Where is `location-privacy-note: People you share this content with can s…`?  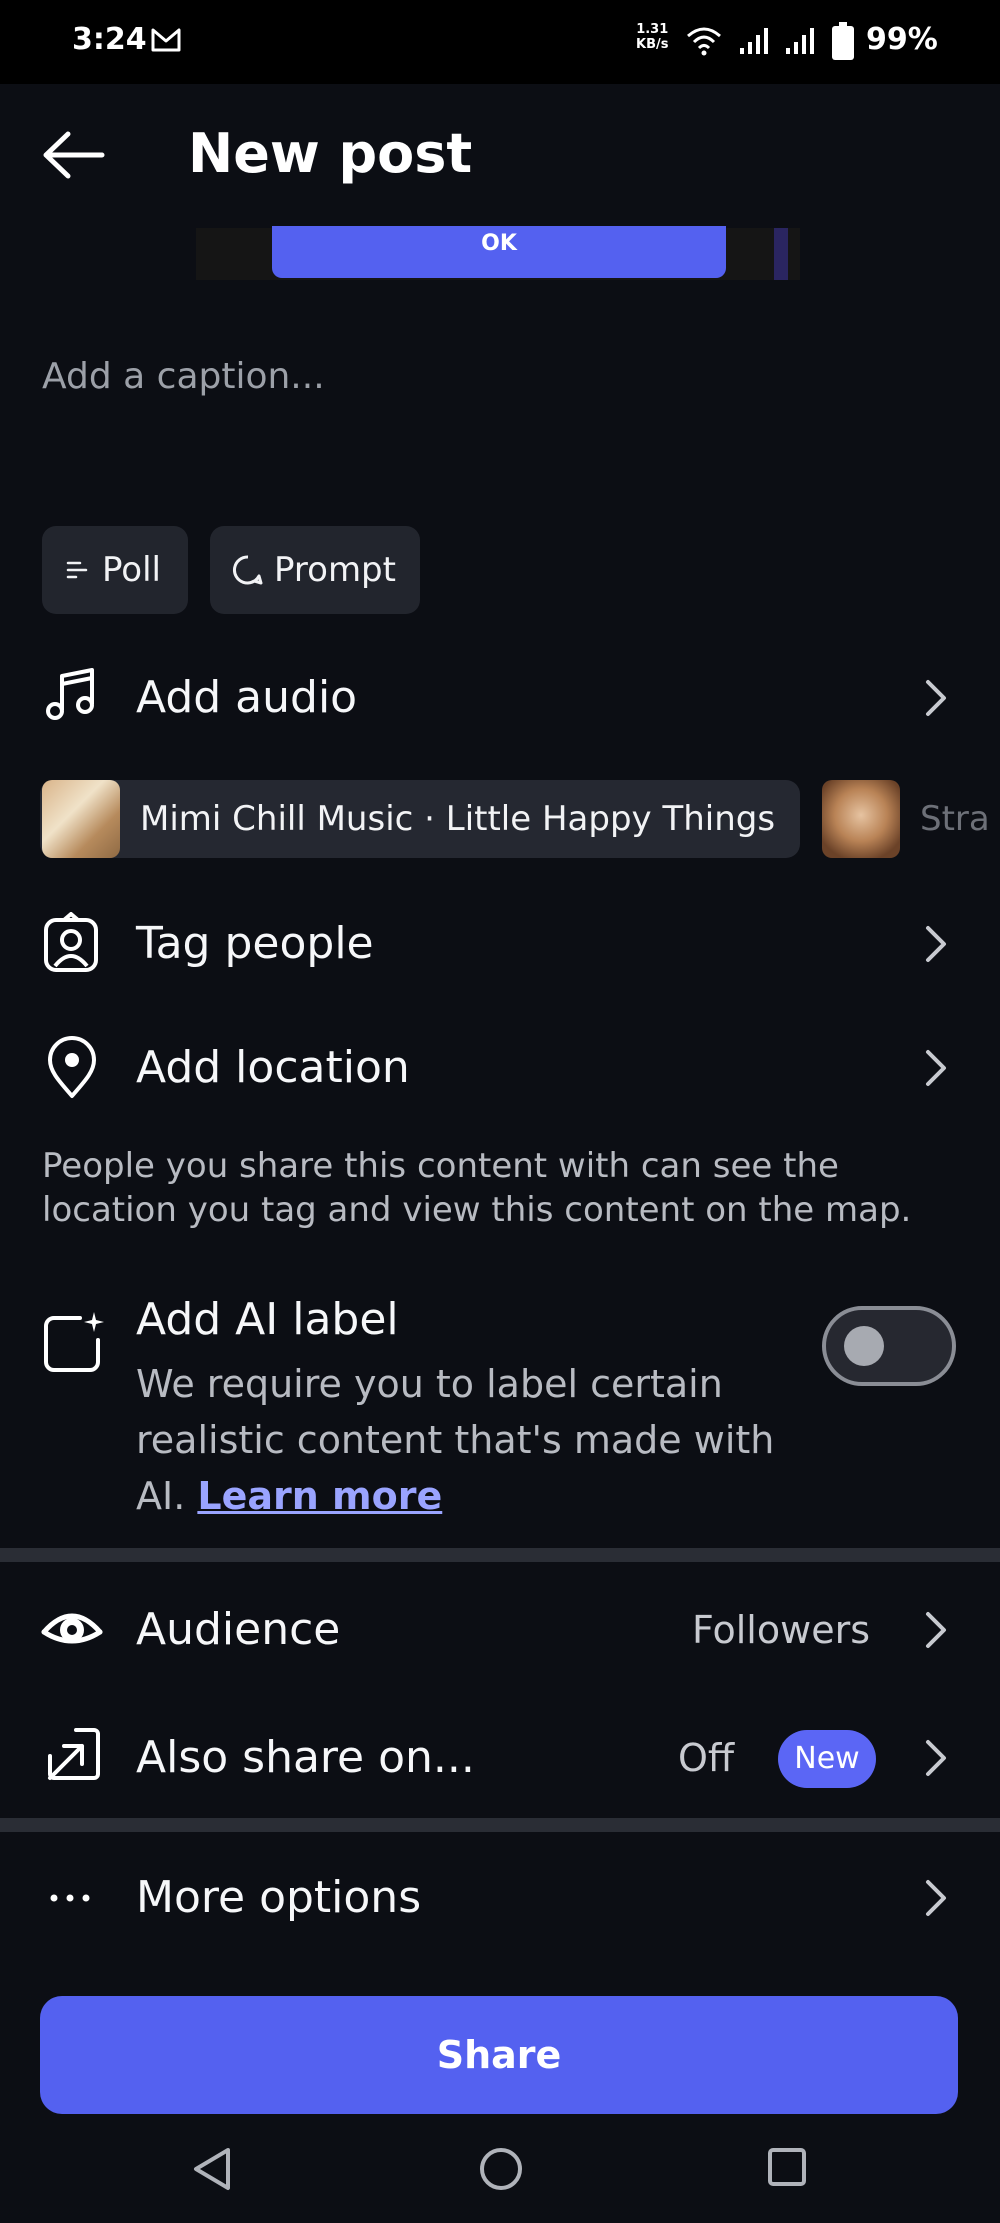 location-privacy-note: People you share this content with can s… is located at coordinates (477, 1188).